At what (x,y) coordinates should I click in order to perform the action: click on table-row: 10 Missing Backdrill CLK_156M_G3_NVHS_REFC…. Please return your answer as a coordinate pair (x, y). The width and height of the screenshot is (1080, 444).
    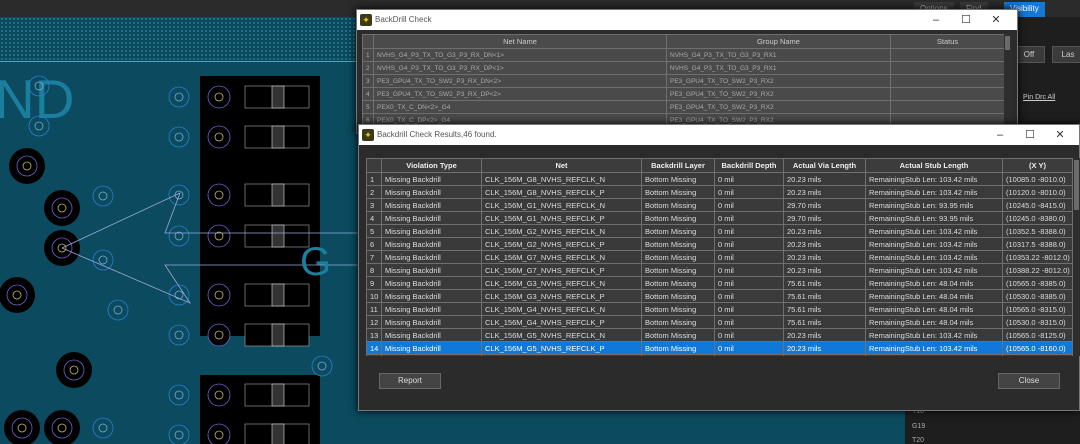
    Looking at the image, I should click on (719, 296).